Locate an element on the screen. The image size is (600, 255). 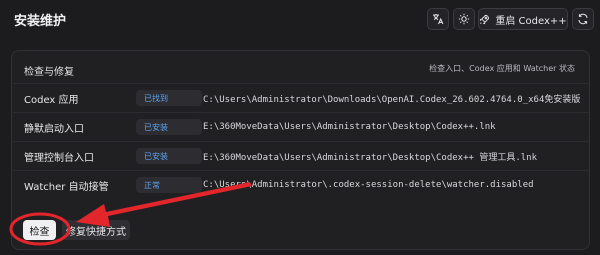
status-badge: 正常 is located at coordinates (169, 185).